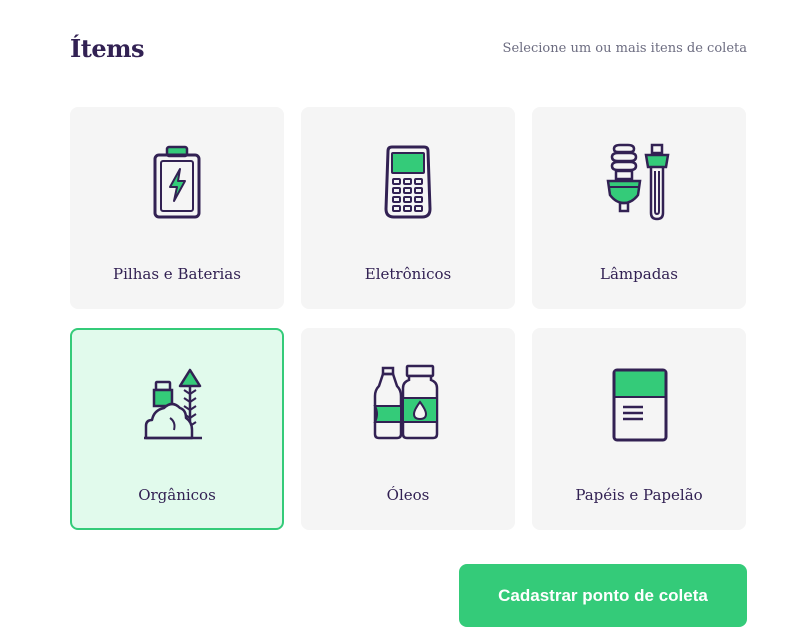 This screenshot has height=642, width=800. What do you see at coordinates (107, 48) in the screenshot?
I see `page-title: Ítems` at bounding box center [107, 48].